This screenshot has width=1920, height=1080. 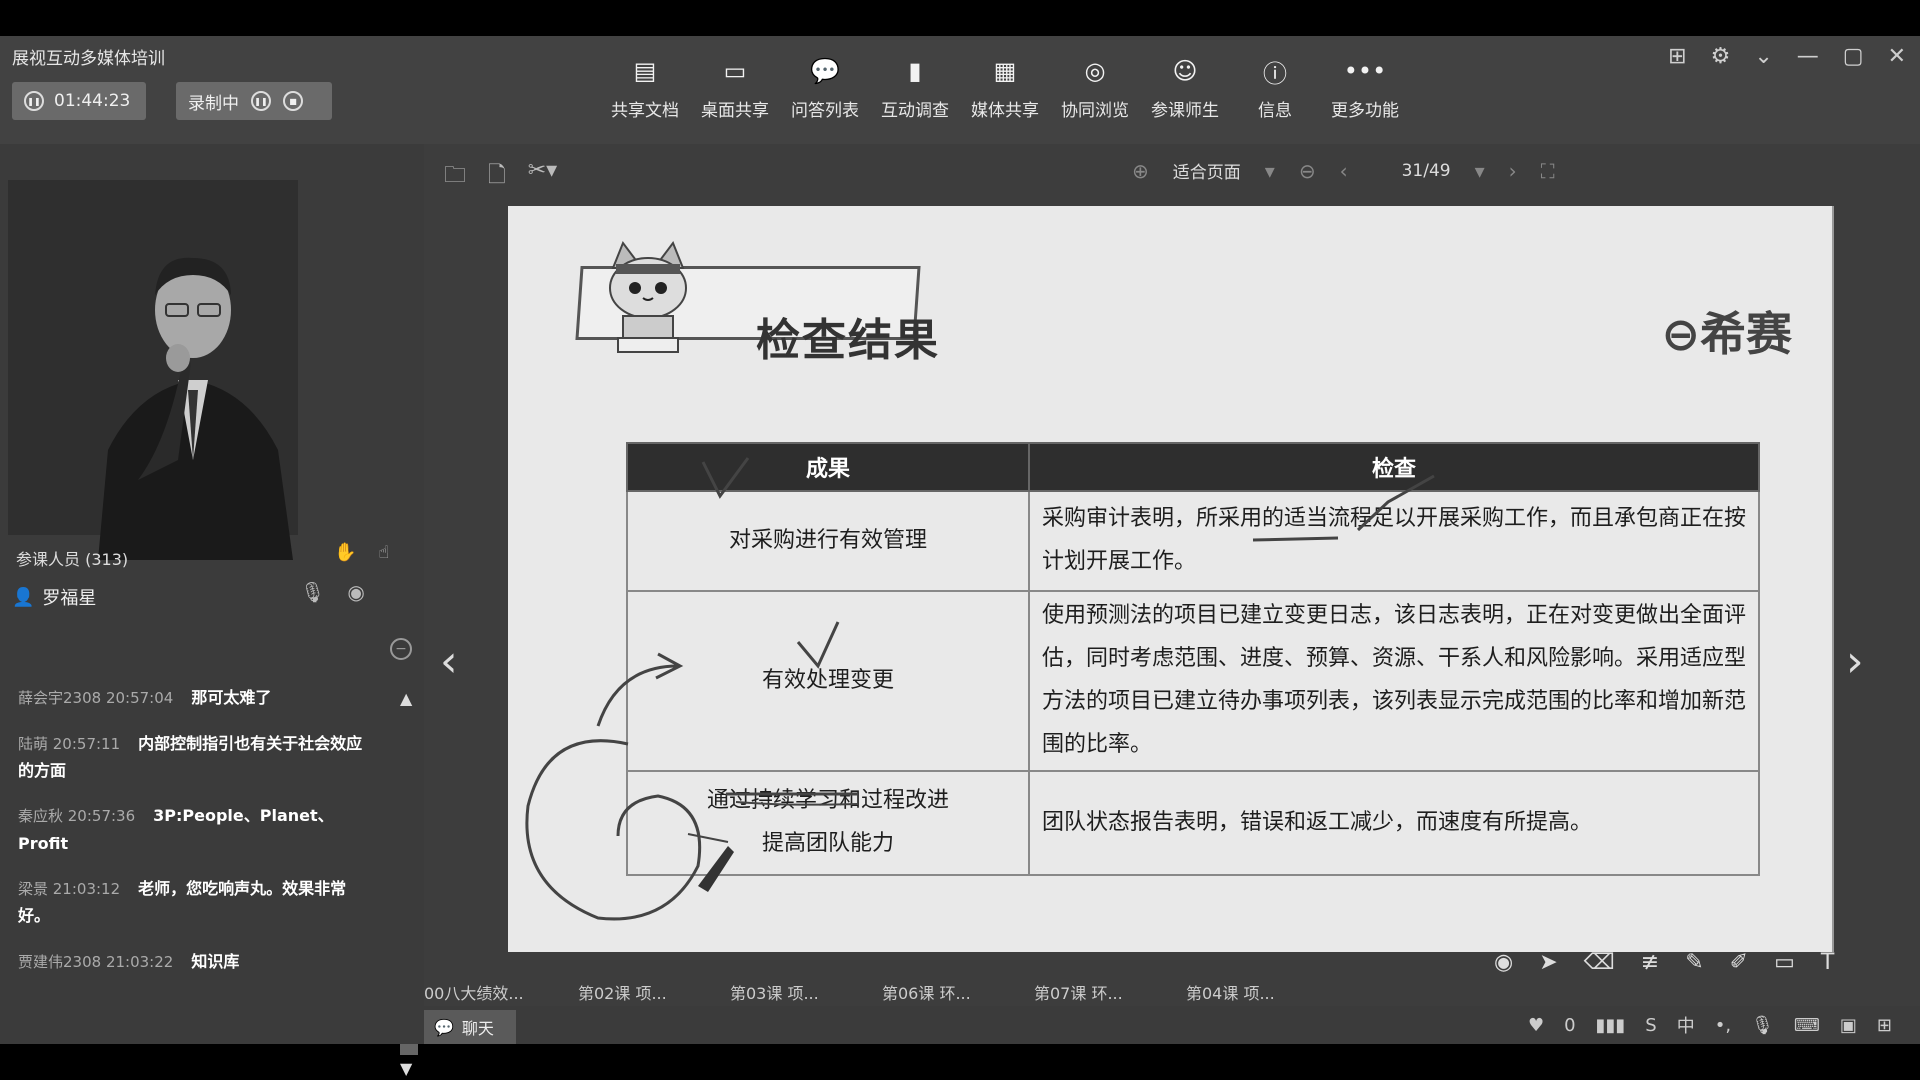 What do you see at coordinates (1784, 962) in the screenshot?
I see `rectangle-icon: ▭` at bounding box center [1784, 962].